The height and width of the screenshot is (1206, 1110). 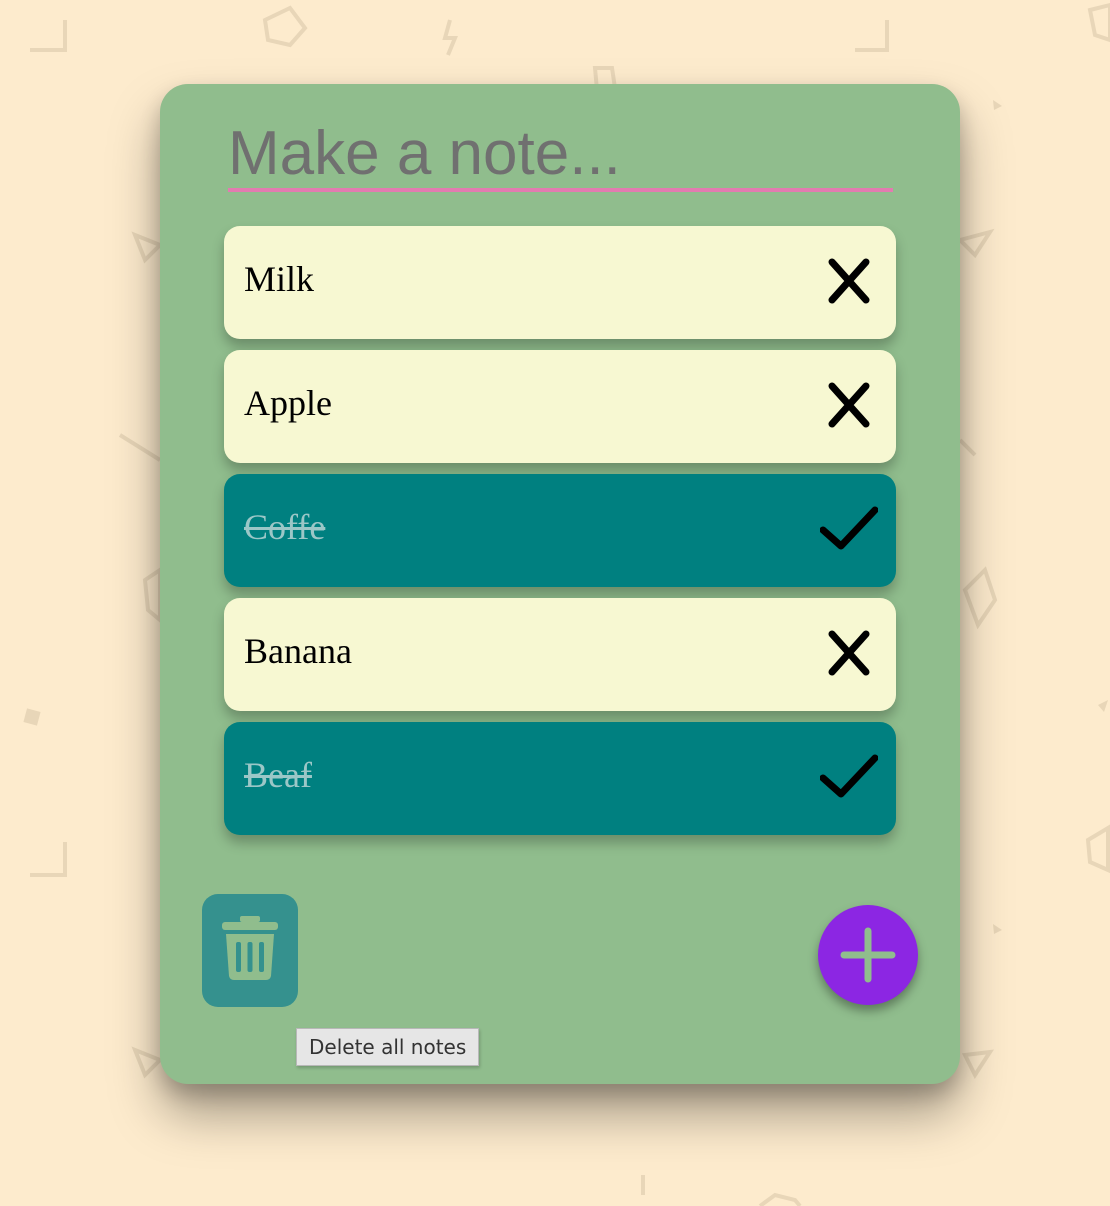 I want to click on delete-all-tooltip: Delete all notes, so click(x=388, y=1047).